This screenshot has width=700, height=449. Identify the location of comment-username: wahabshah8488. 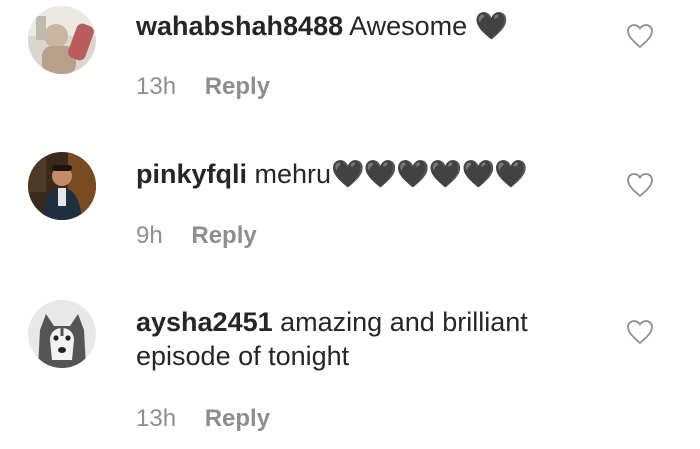
(239, 26).